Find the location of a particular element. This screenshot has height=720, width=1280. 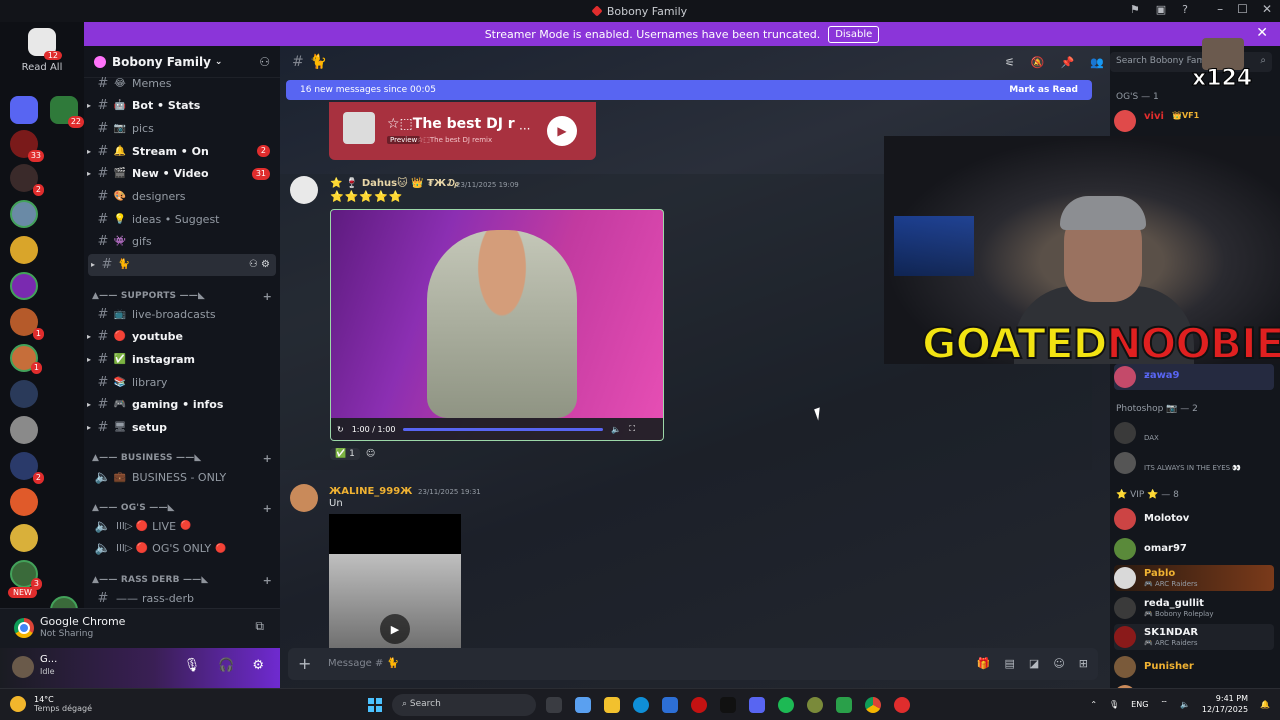

video-attachment: ↻ 1:00 / 1:00 🔈 ⛶ is located at coordinates (497, 325).